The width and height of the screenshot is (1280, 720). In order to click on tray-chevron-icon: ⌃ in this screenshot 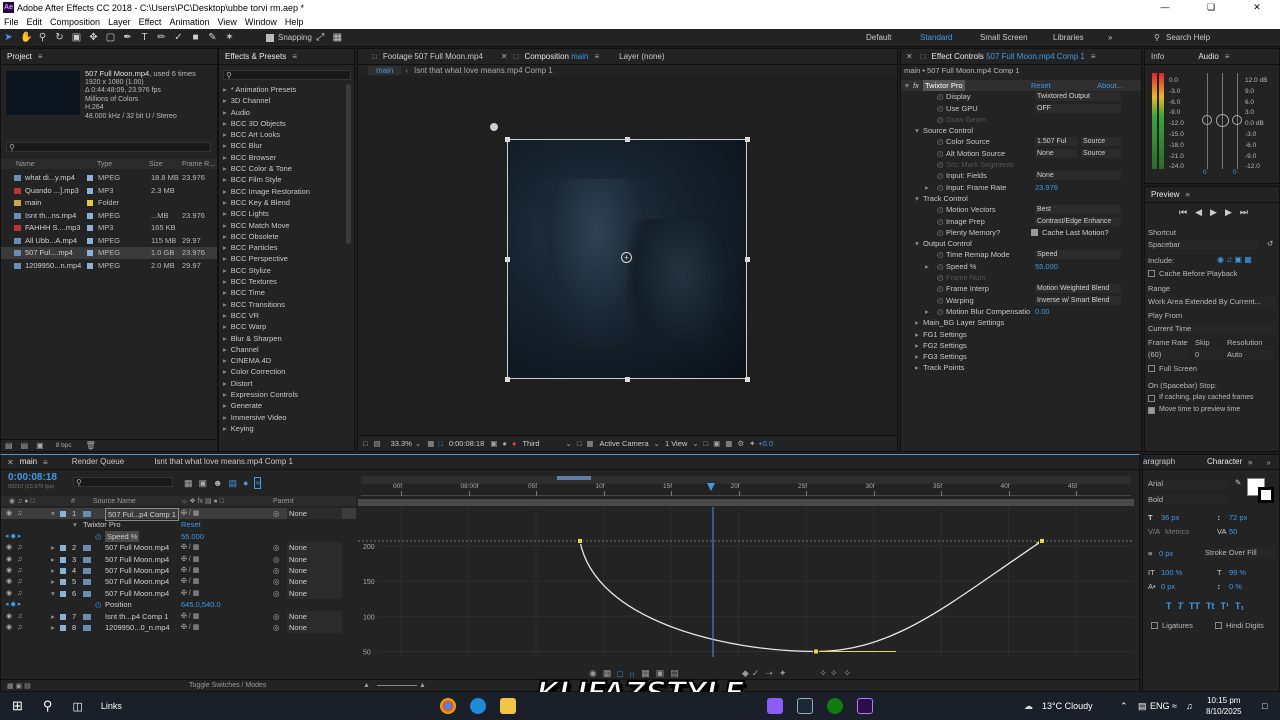, I will do `click(1124, 706)`.